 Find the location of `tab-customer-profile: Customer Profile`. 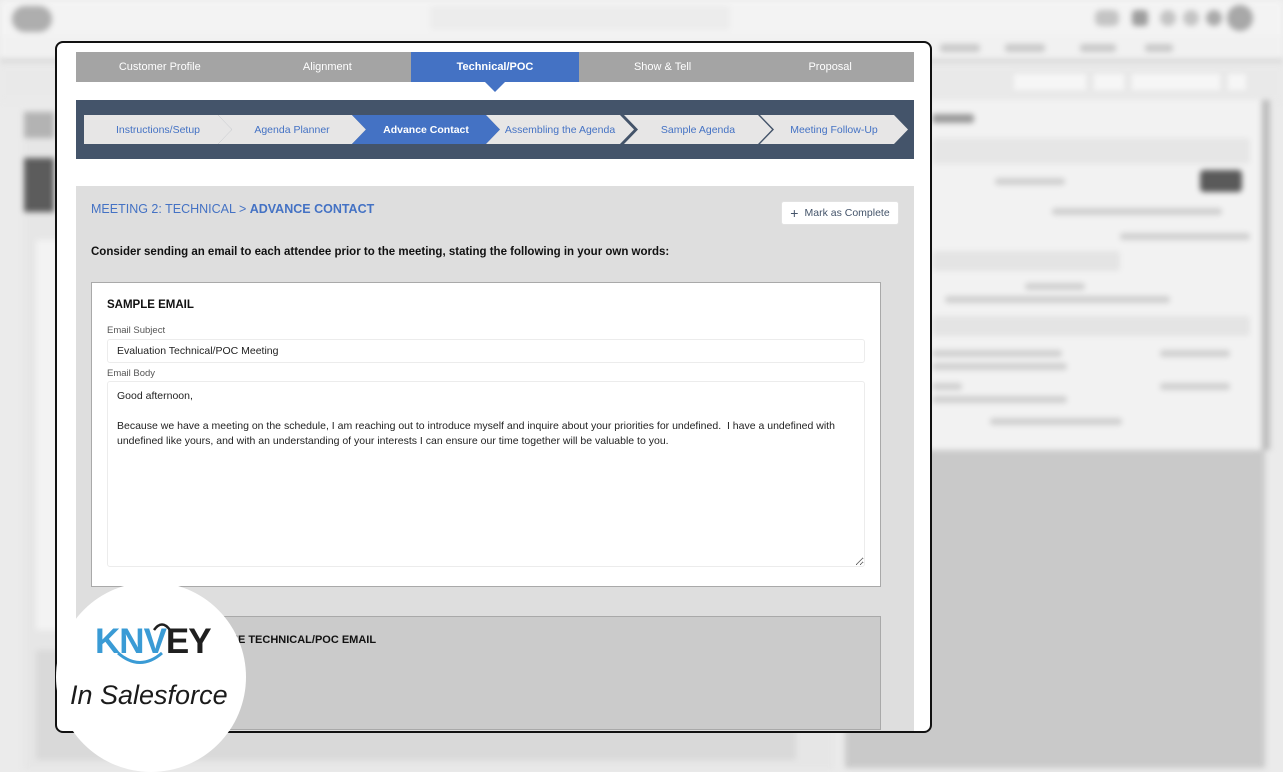

tab-customer-profile: Customer Profile is located at coordinates (160, 67).